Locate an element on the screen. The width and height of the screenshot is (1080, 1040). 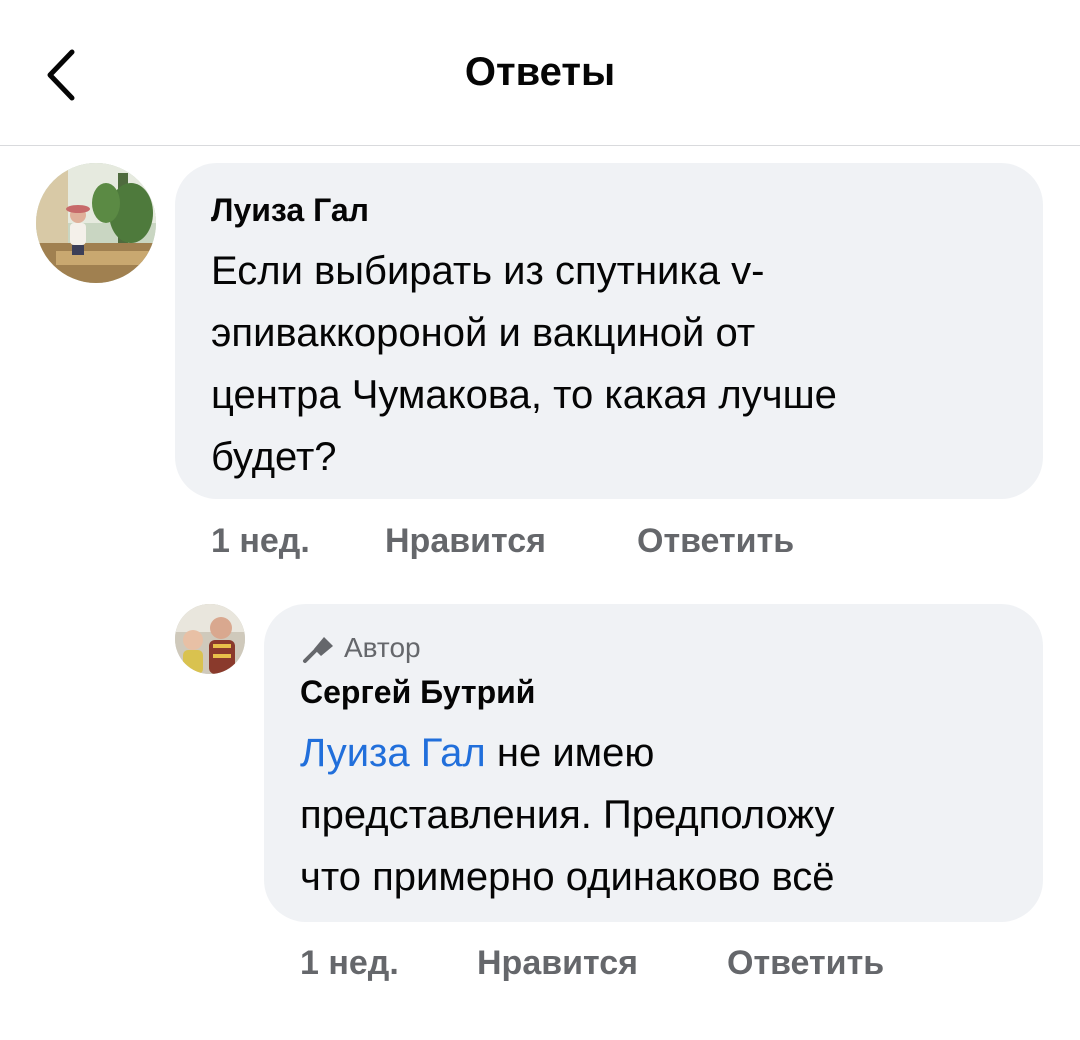
comment-text-line: Если выбирать из спутника v- is located at coordinates (488, 271).